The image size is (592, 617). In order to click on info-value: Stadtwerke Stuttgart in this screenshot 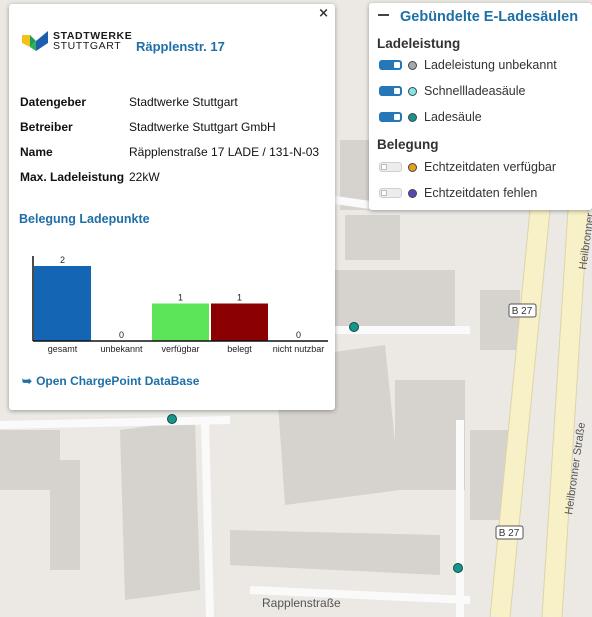, I will do `click(183, 102)`.